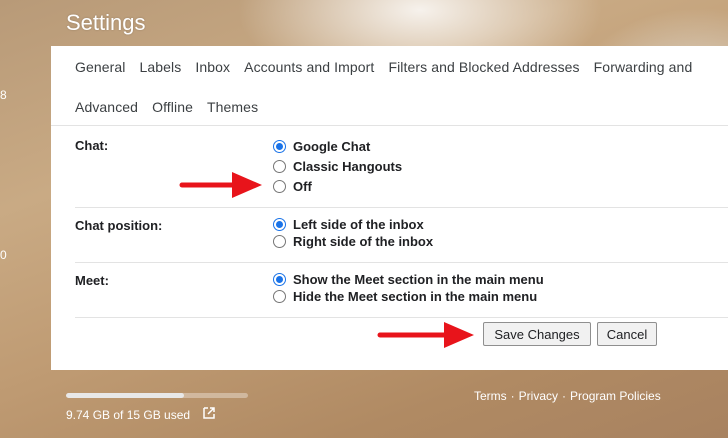 The image size is (728, 438). I want to click on edge-text-top: 8, so click(3, 95).